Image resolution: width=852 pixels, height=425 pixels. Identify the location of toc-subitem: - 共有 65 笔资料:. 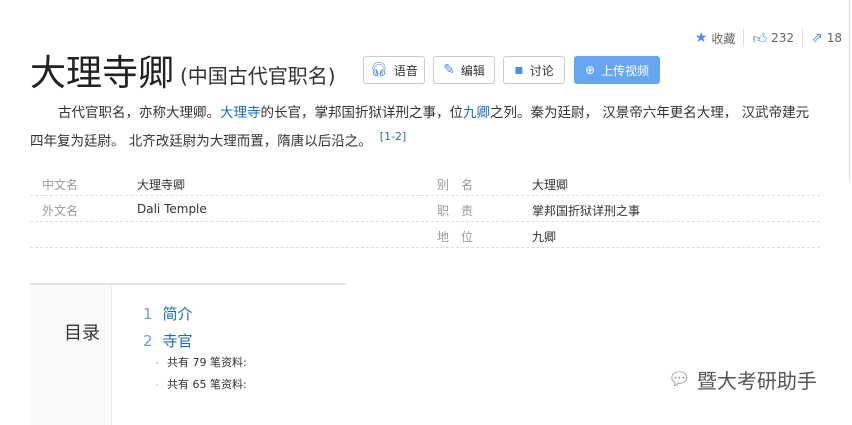
(201, 384).